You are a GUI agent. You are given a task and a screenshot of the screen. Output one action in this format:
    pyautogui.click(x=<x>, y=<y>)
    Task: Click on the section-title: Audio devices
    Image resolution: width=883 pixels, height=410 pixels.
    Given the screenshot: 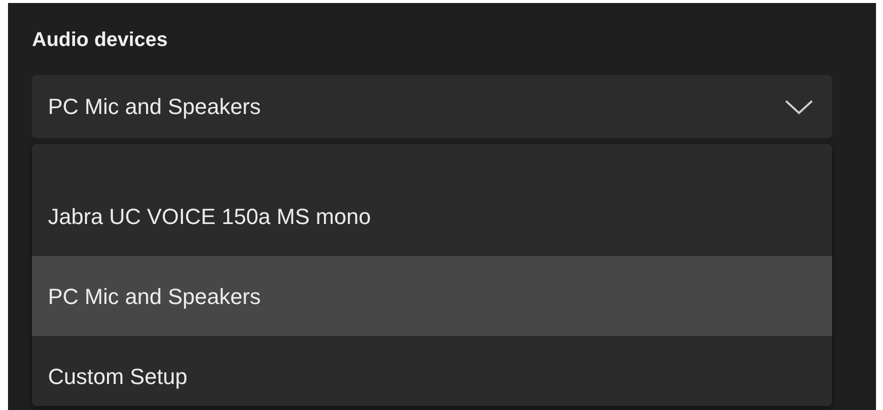 What is the action you would take?
    pyautogui.click(x=100, y=40)
    